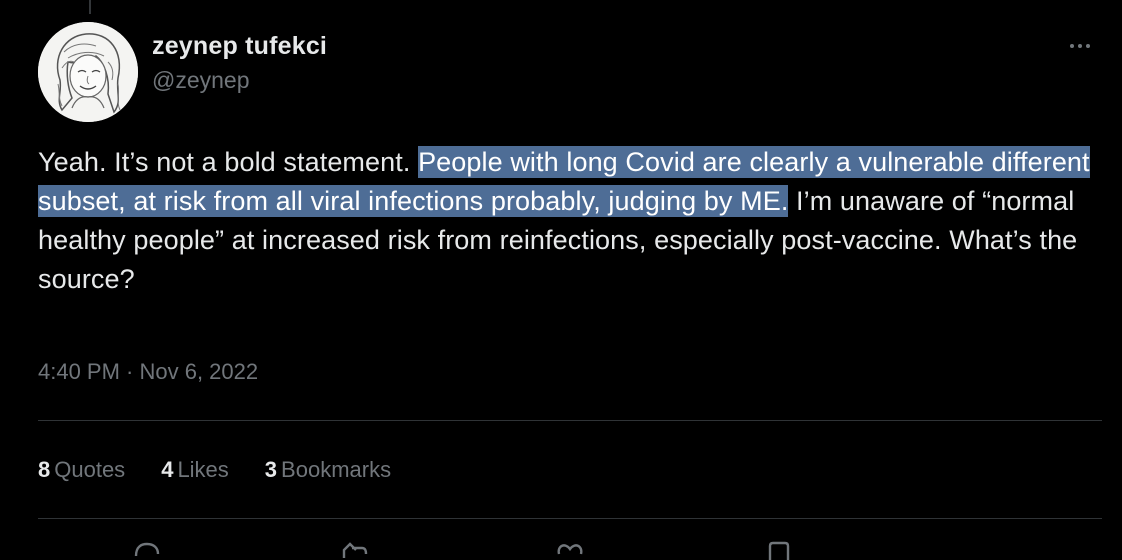 The width and height of the screenshot is (1122, 560). I want to click on avatar, so click(88, 72).